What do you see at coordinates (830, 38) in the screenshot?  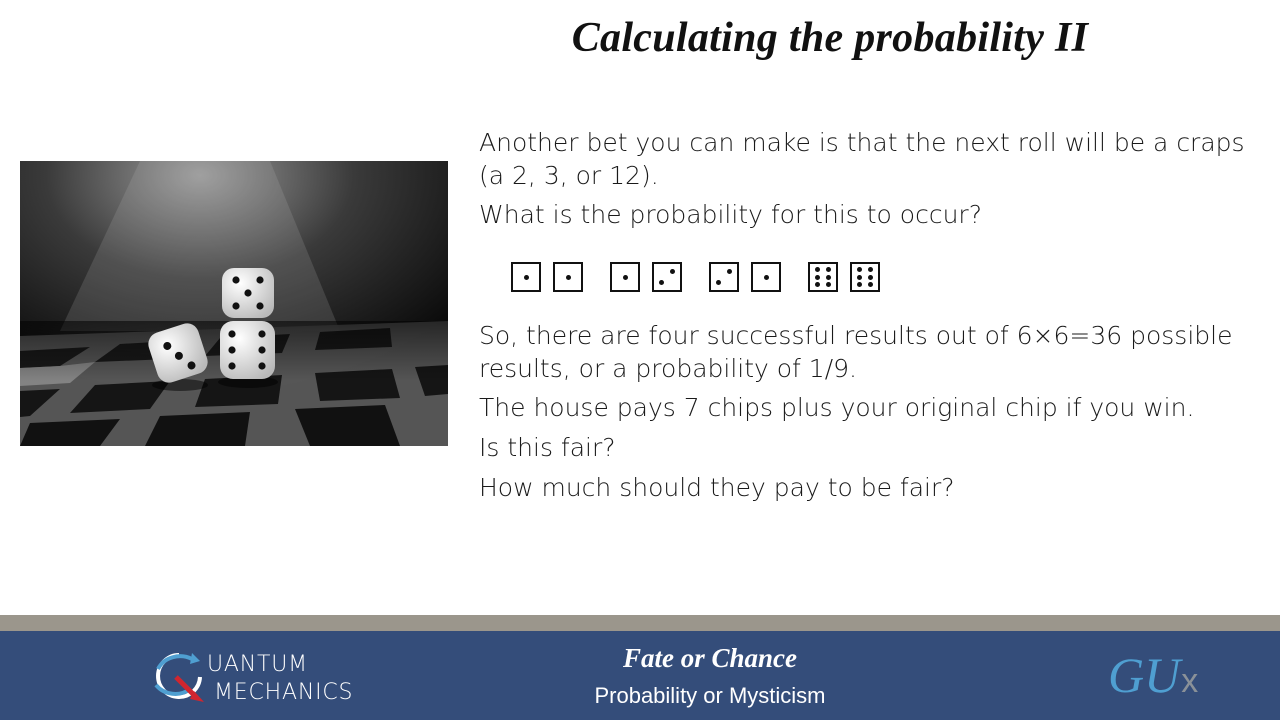 I see `slide-title: Calculating the probability II` at bounding box center [830, 38].